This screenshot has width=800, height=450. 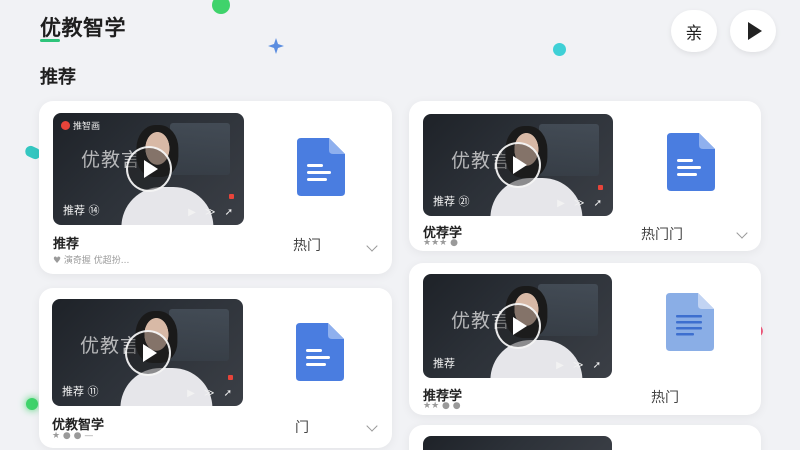 I want to click on app-title: 优教智学, so click(x=83, y=28).